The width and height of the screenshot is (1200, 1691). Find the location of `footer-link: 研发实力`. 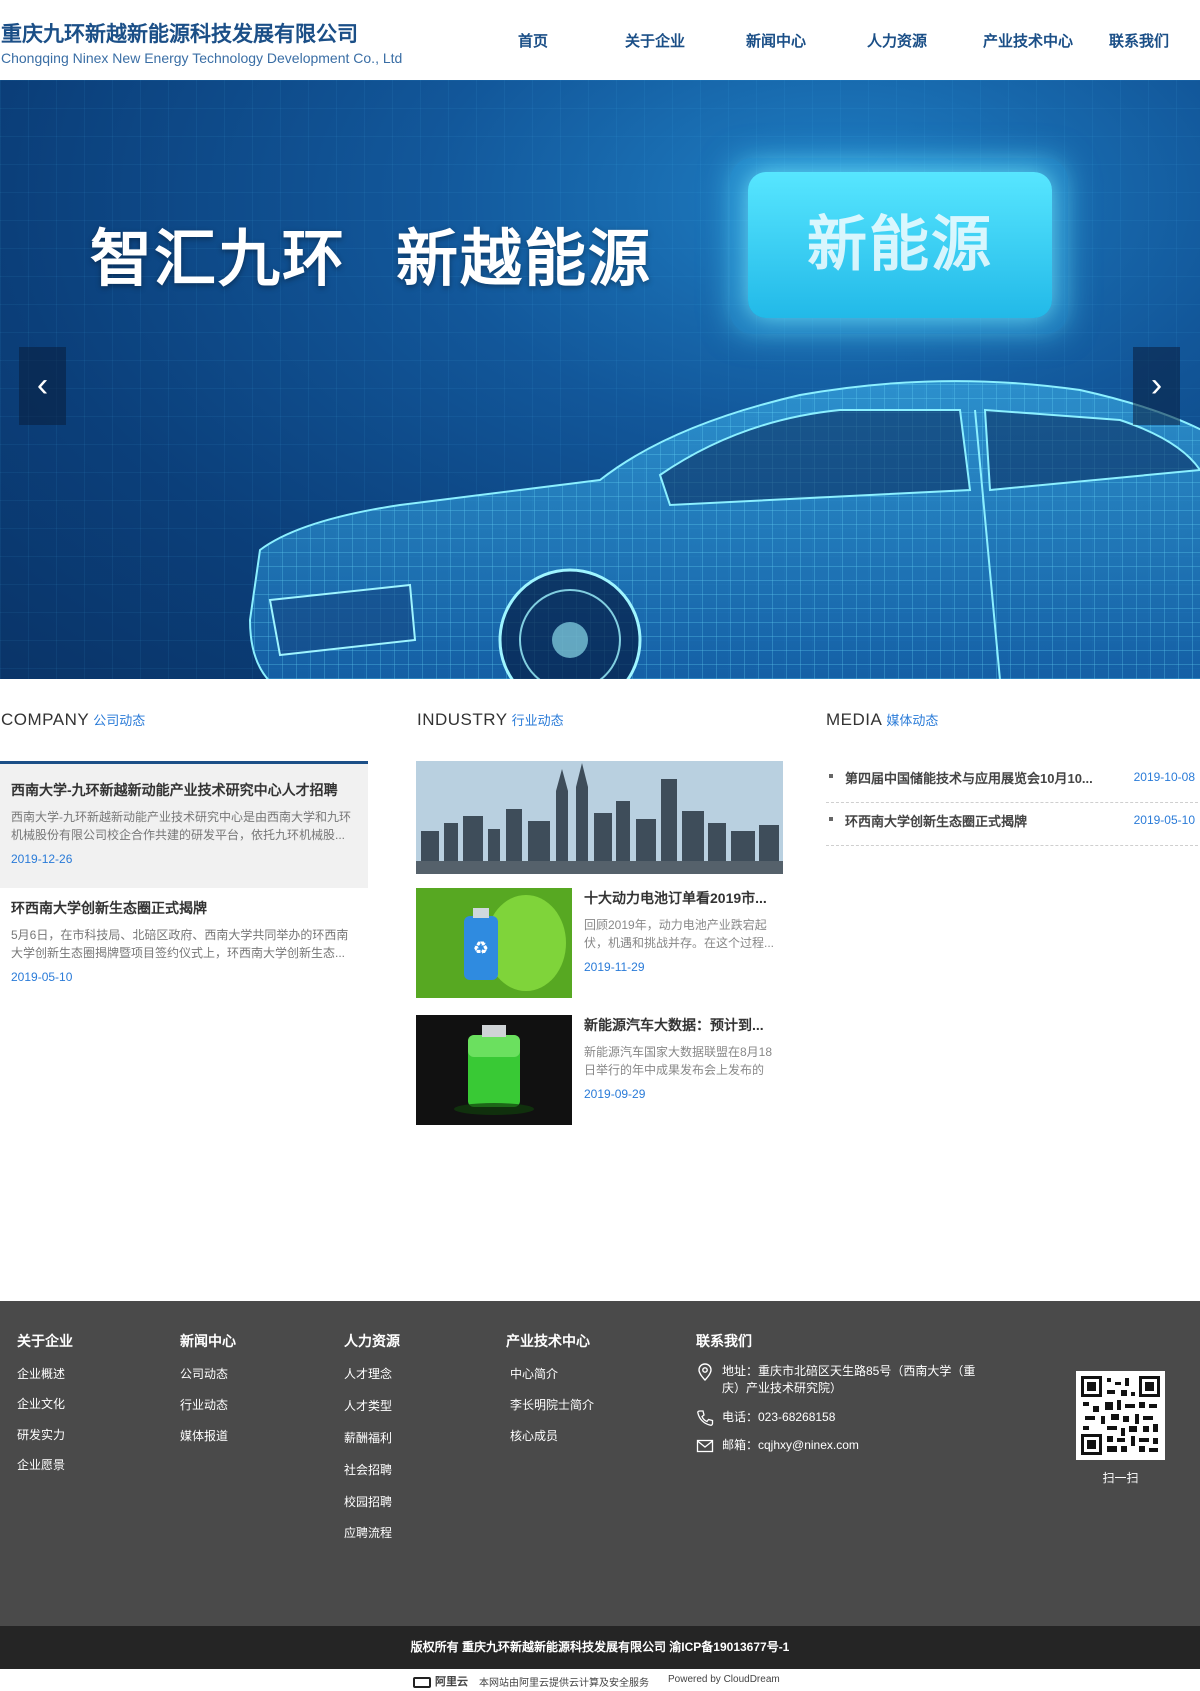

footer-link: 研发实力 is located at coordinates (41, 1434).